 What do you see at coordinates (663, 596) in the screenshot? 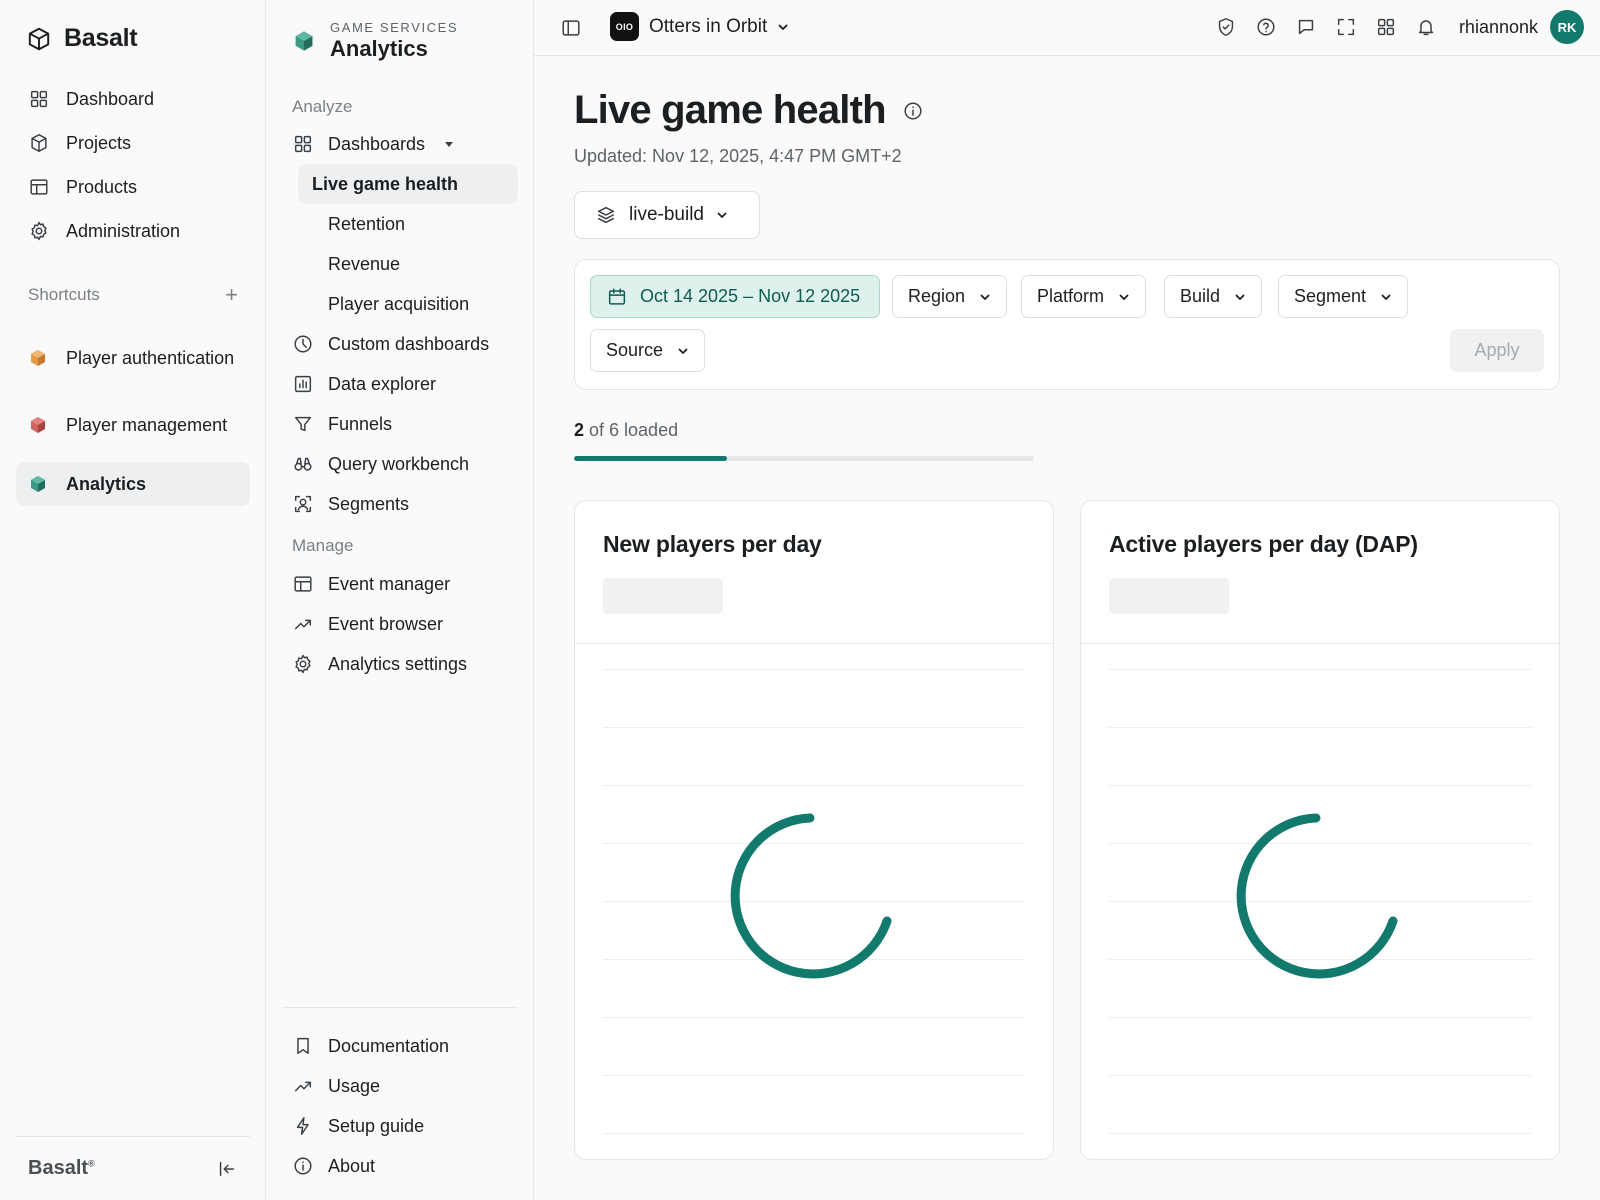
I see `value-skeleton` at bounding box center [663, 596].